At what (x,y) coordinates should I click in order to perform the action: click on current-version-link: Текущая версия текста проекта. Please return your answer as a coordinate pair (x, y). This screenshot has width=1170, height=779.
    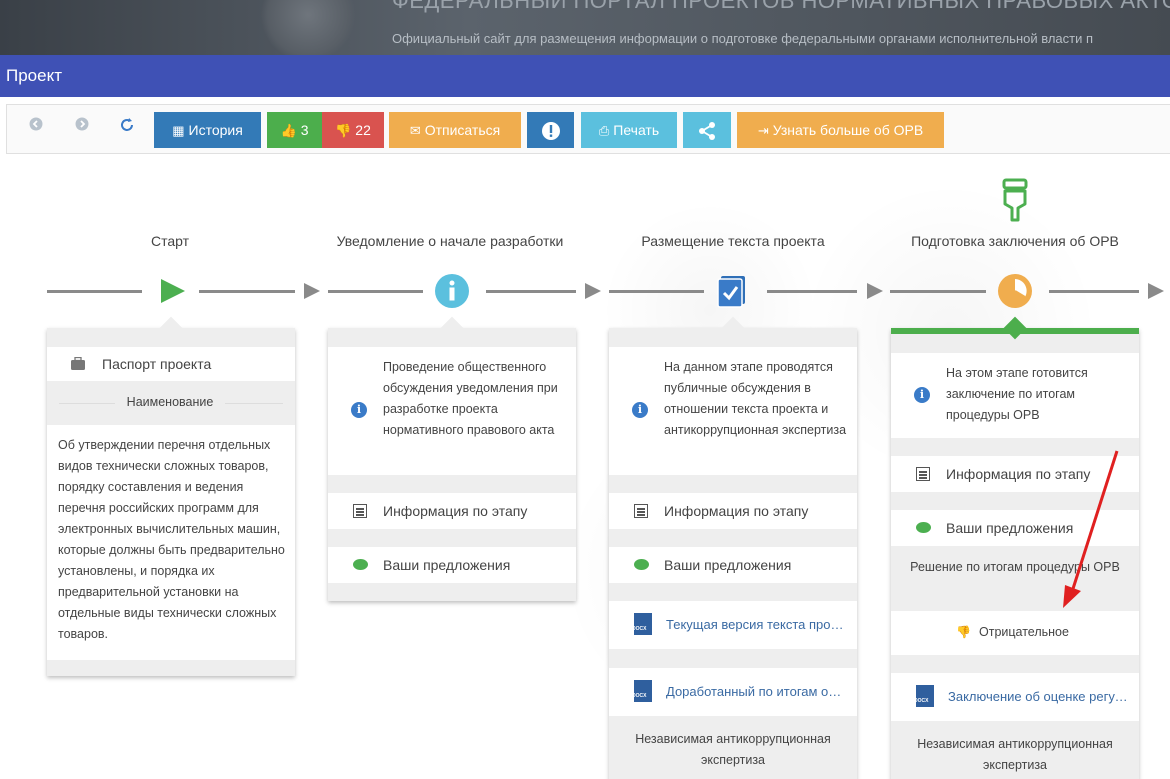
    Looking at the image, I should click on (756, 624).